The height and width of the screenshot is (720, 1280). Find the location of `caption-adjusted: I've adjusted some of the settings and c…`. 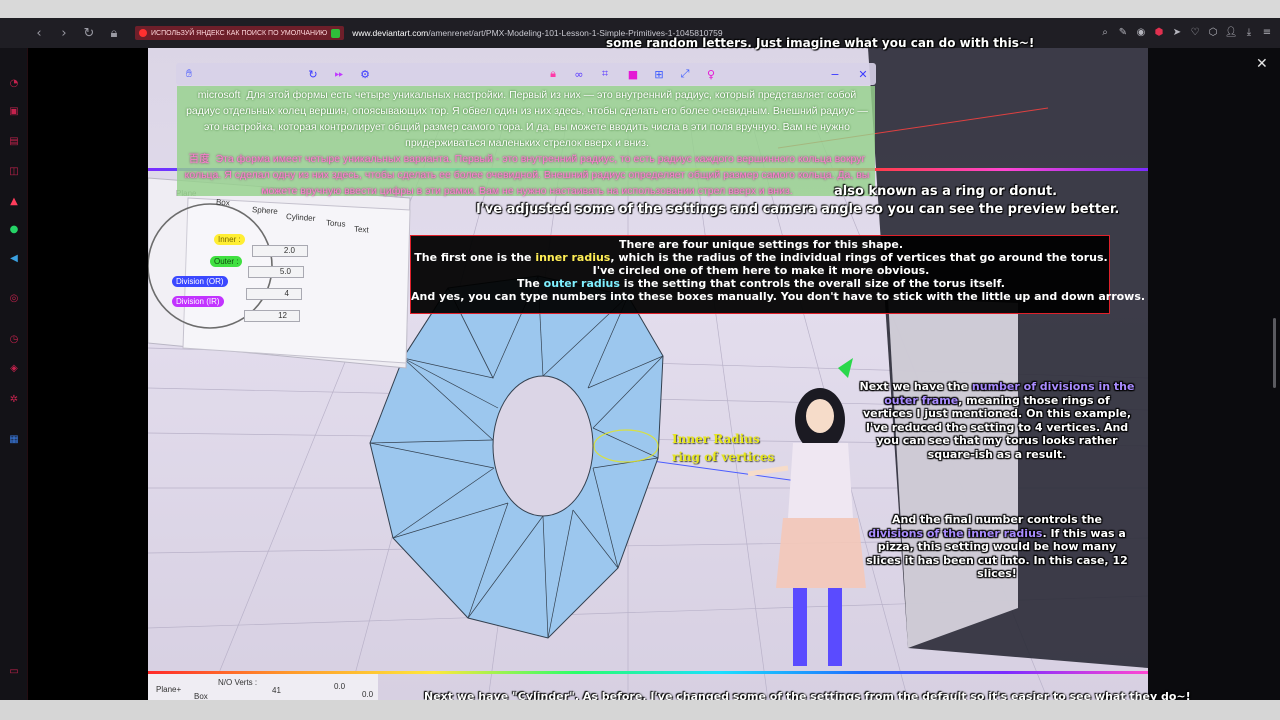

caption-adjusted: I've adjusted some of the settings and c… is located at coordinates (798, 209).